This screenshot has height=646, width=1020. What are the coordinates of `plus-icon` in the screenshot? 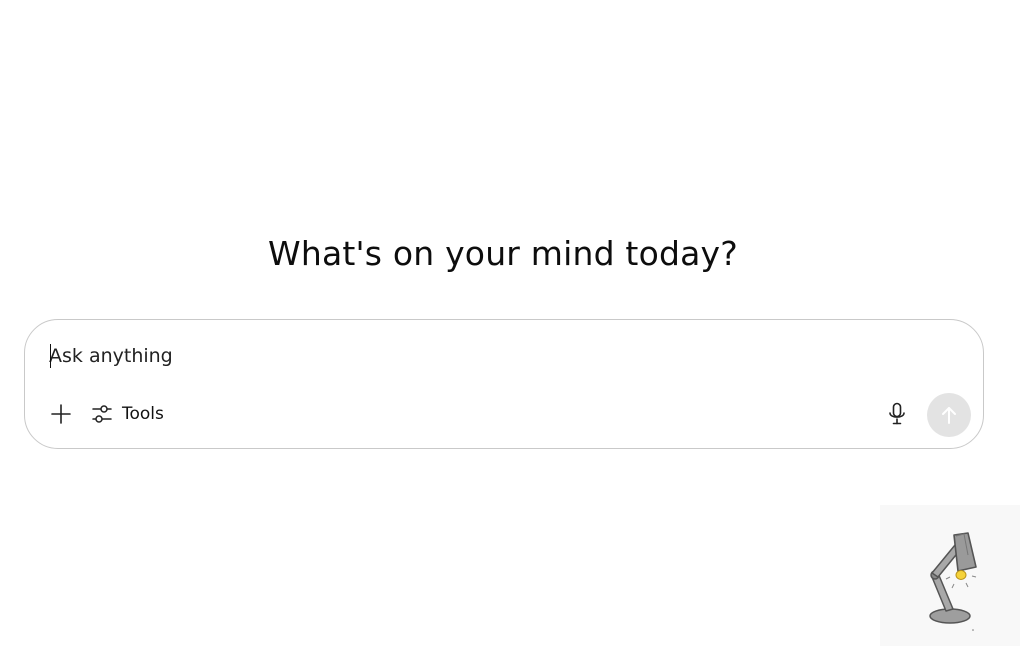 It's located at (61, 414).